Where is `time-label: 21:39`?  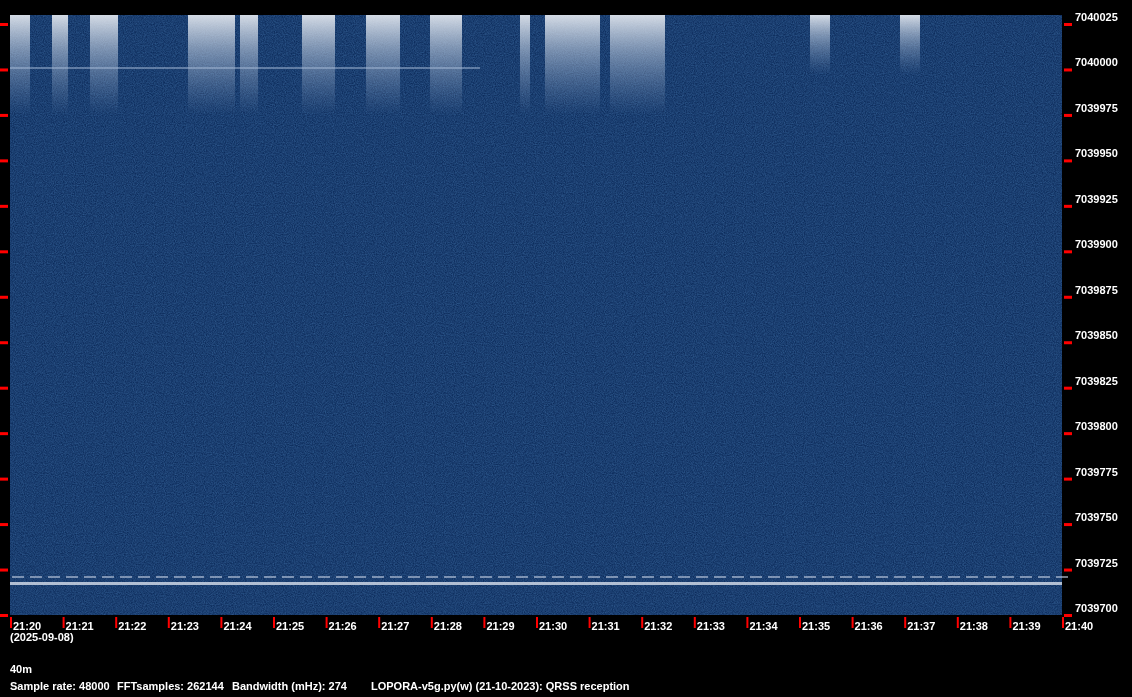
time-label: 21:39 is located at coordinates (1026, 626).